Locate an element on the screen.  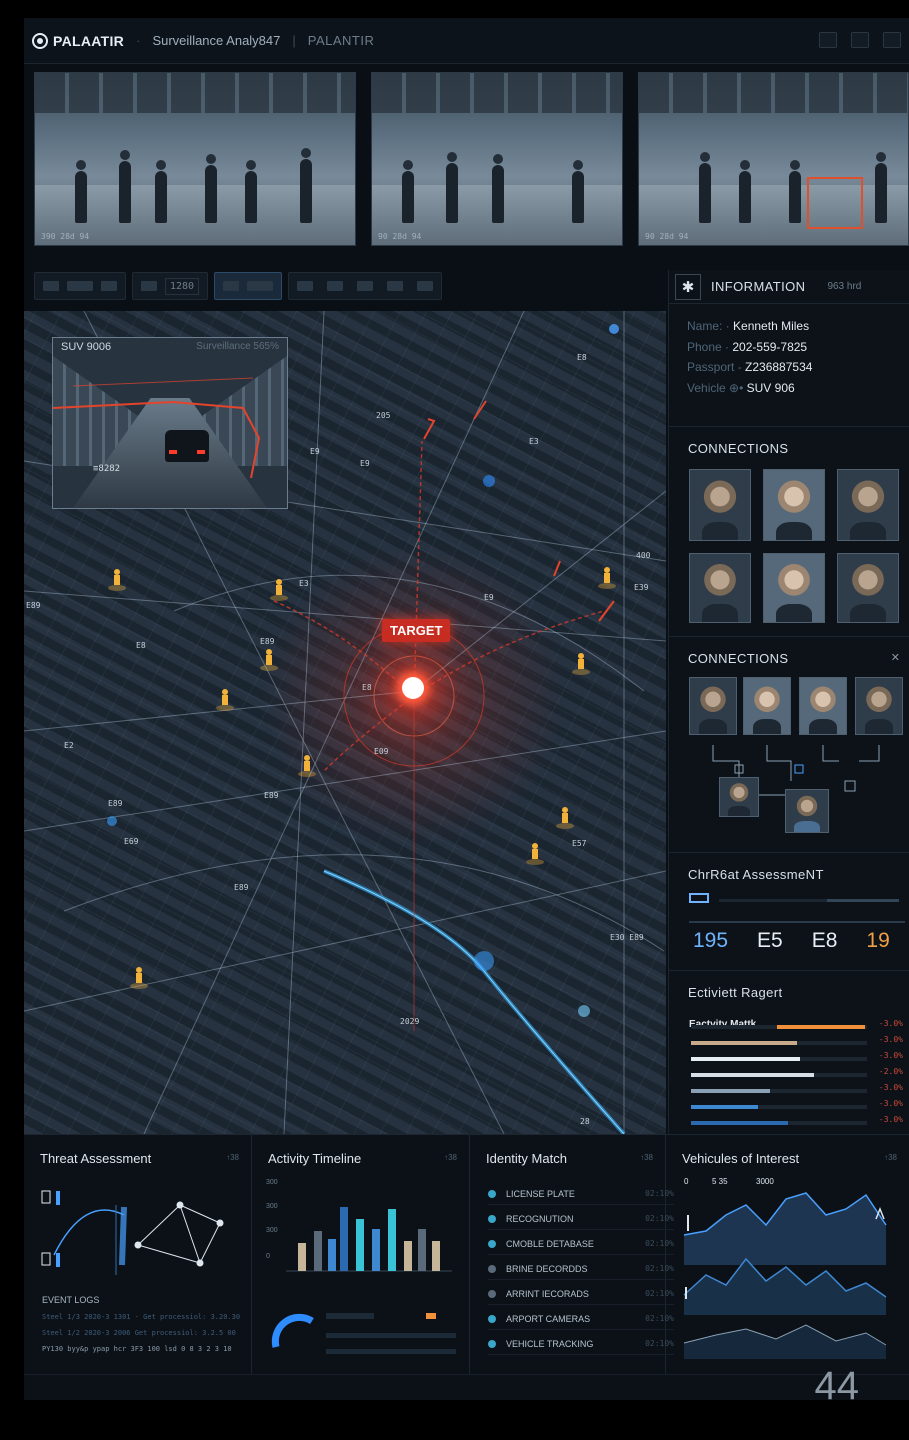
camera-feed-3: 90 28d 94 is located at coordinates (773, 159).